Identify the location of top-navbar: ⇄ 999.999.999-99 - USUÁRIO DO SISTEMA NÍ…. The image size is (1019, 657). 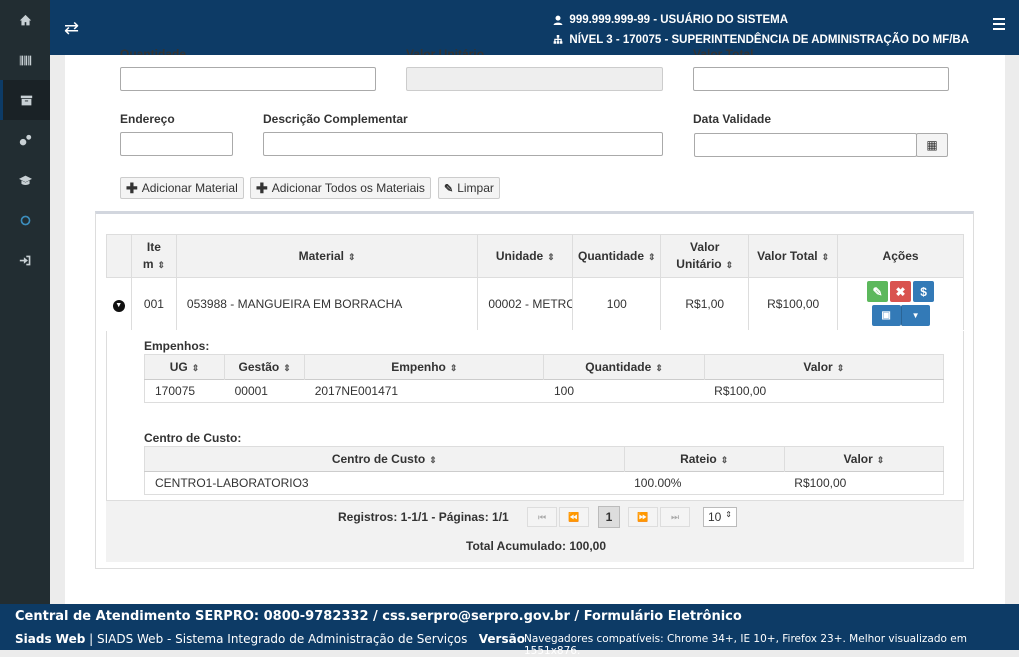
(534, 27).